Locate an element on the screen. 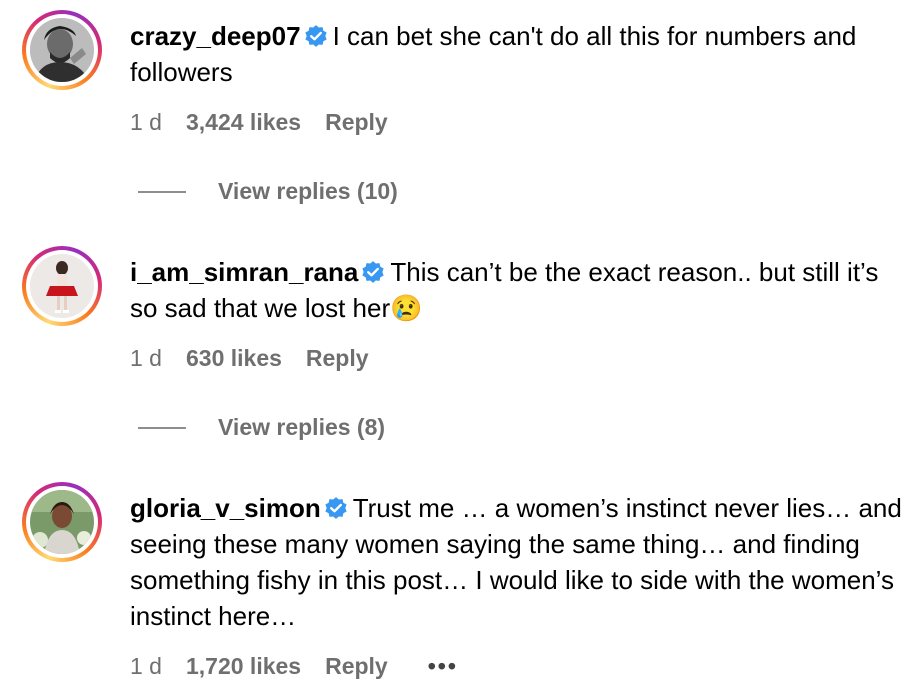  view-replies-label: View replies (10) is located at coordinates (308, 191).